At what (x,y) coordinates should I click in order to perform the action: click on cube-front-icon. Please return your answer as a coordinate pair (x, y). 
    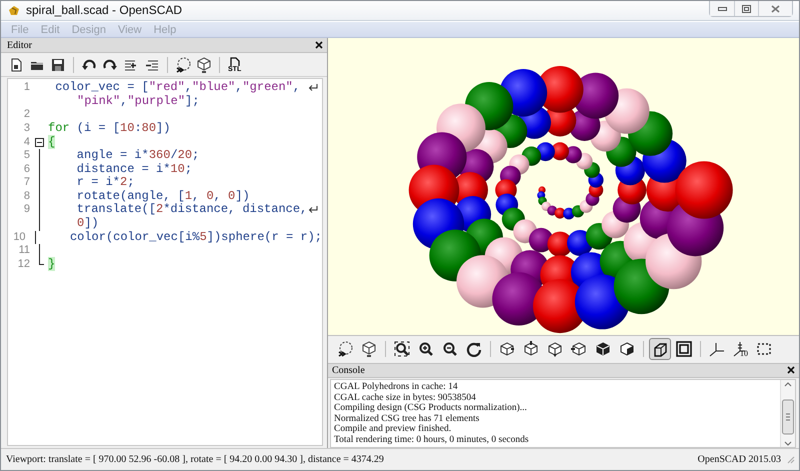
    Looking at the image, I should click on (603, 349).